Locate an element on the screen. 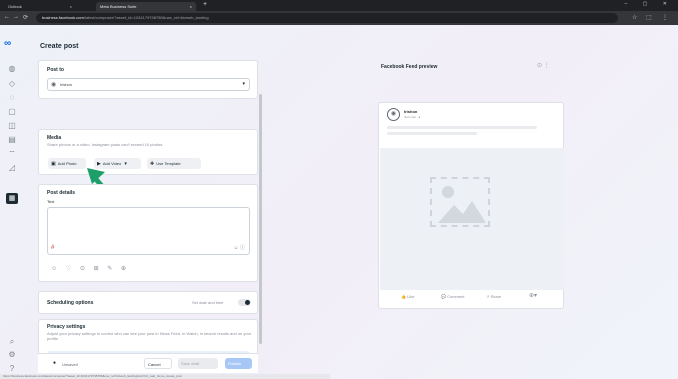 The width and height of the screenshot is (678, 379). add-photo-button: ▣ Add Photo is located at coordinates (67, 163).